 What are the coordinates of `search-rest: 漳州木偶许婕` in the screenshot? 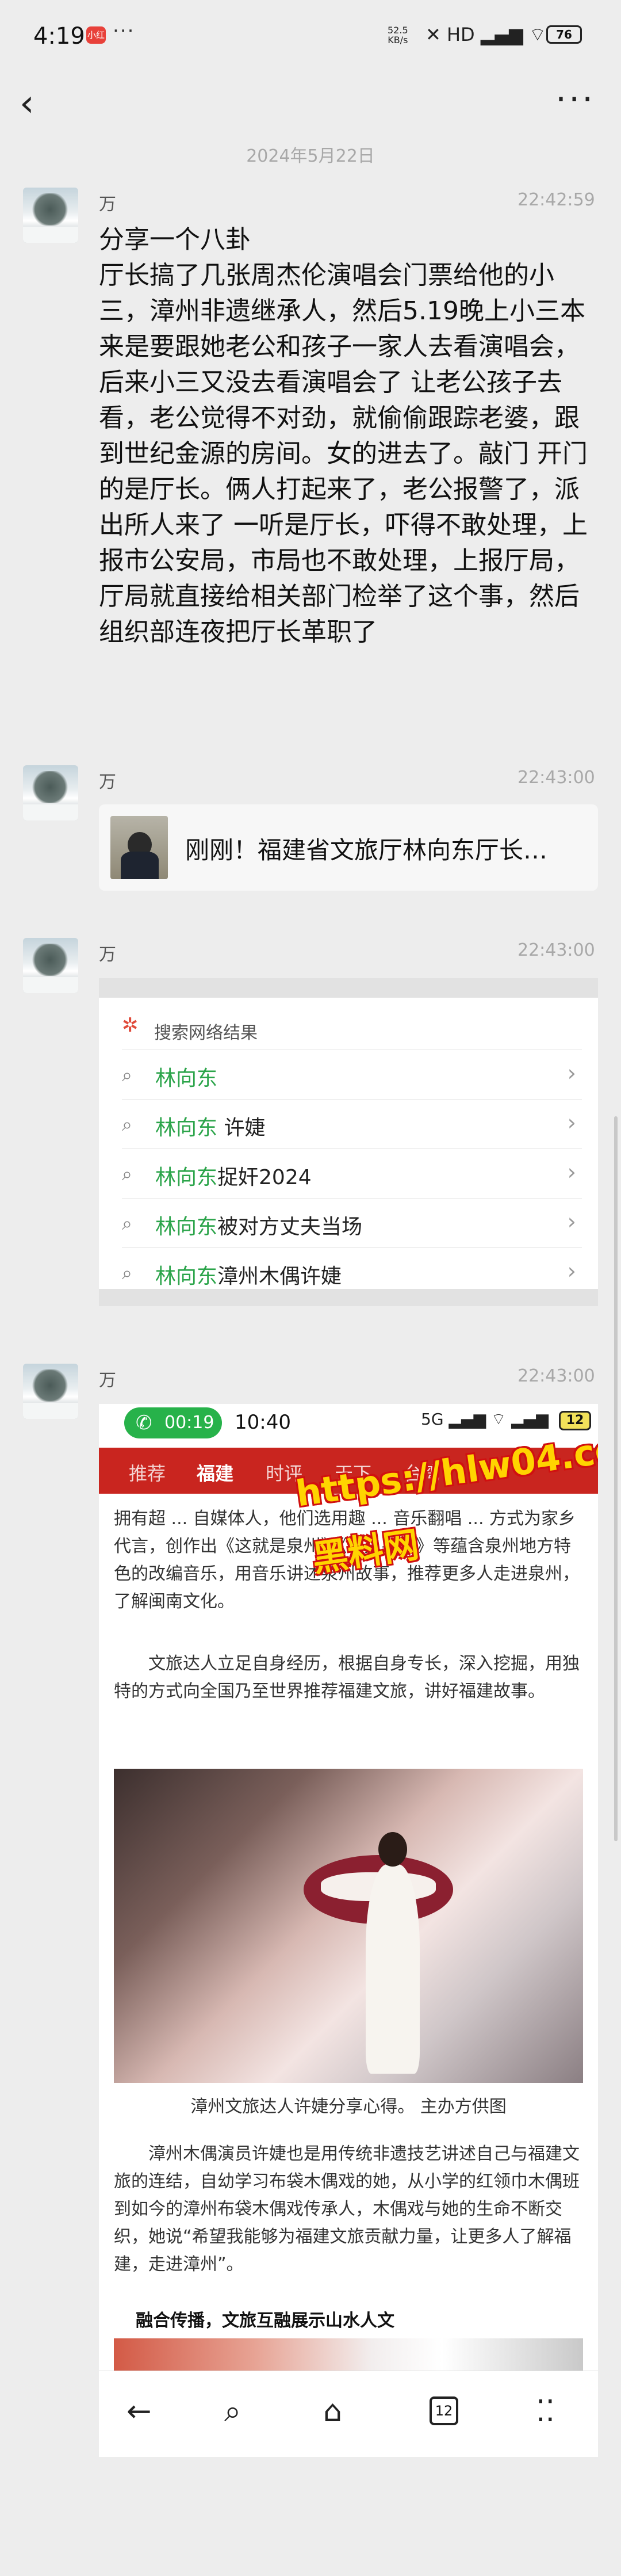 It's located at (279, 1276).